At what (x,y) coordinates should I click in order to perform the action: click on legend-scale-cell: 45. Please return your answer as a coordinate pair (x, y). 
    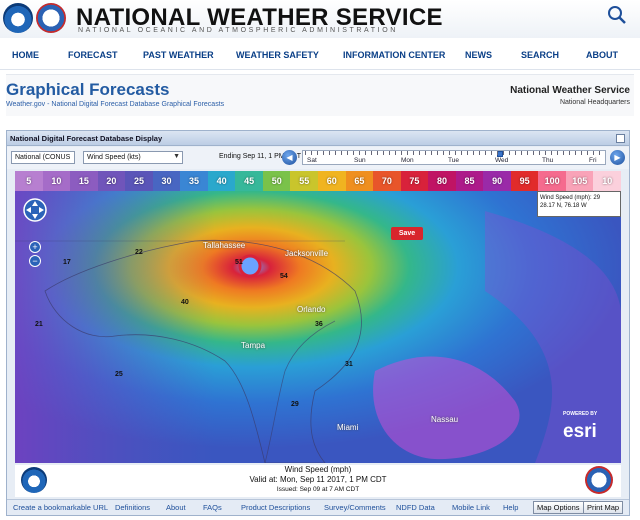
    Looking at the image, I should click on (249, 181).